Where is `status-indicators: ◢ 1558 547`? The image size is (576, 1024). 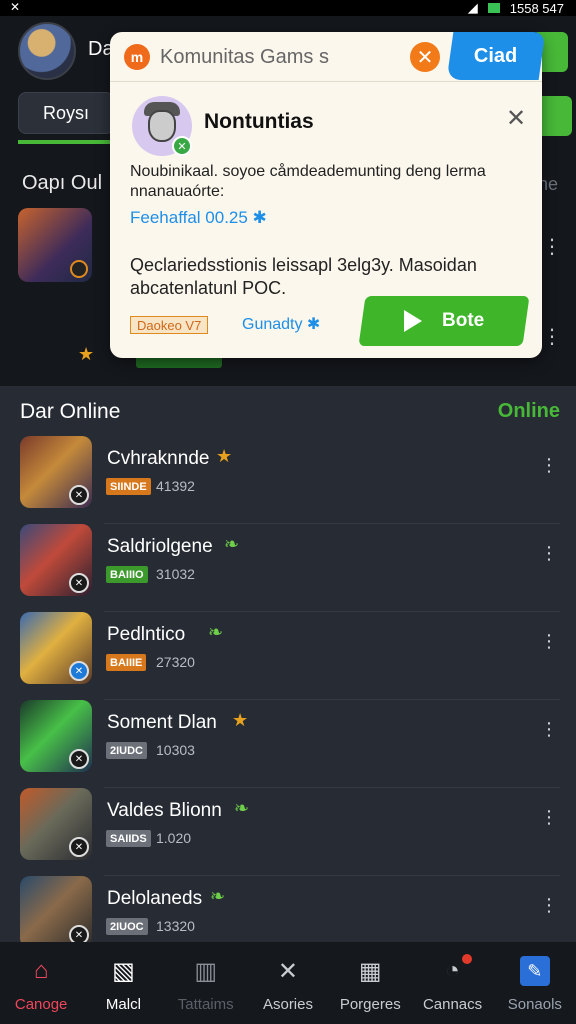
status-indicators: ◢ 1558 547 is located at coordinates (516, 8).